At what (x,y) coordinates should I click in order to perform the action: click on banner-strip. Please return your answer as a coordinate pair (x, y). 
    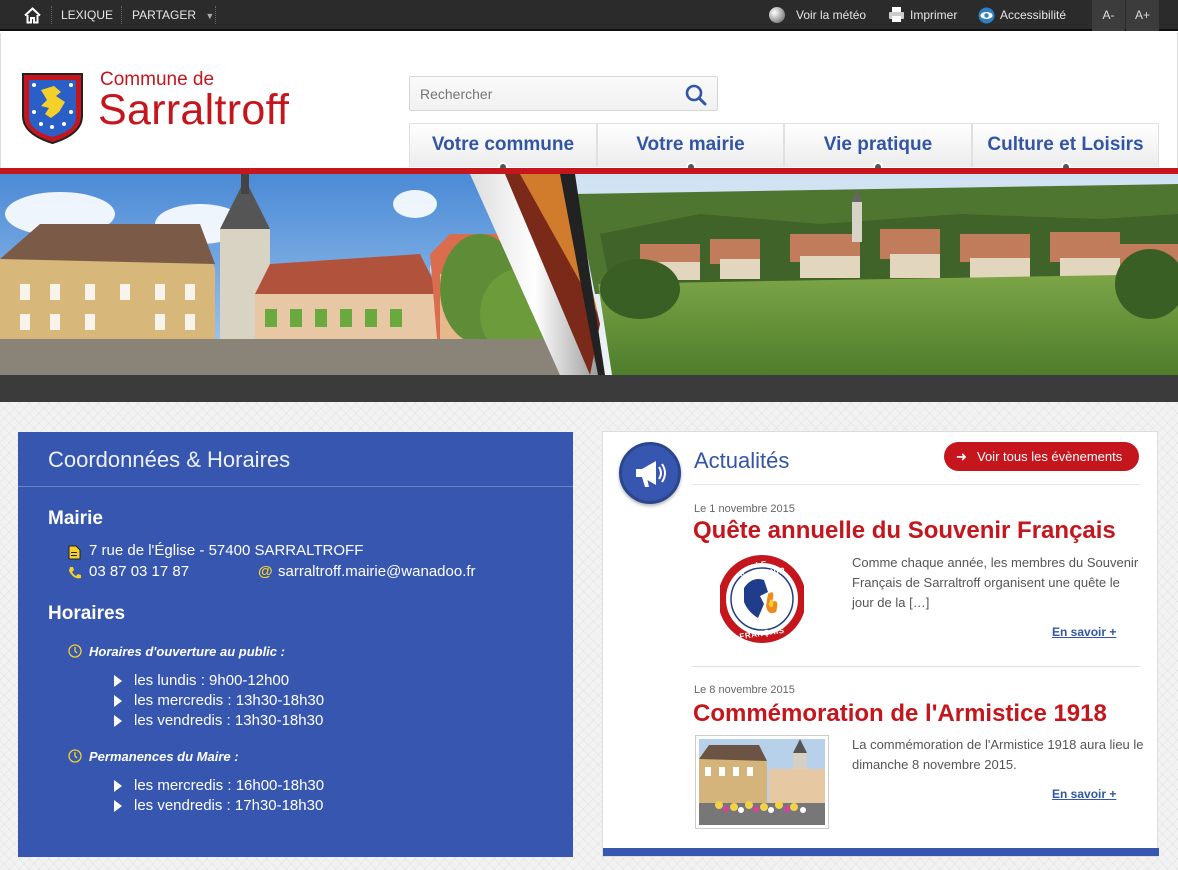
    Looking at the image, I should click on (589, 388).